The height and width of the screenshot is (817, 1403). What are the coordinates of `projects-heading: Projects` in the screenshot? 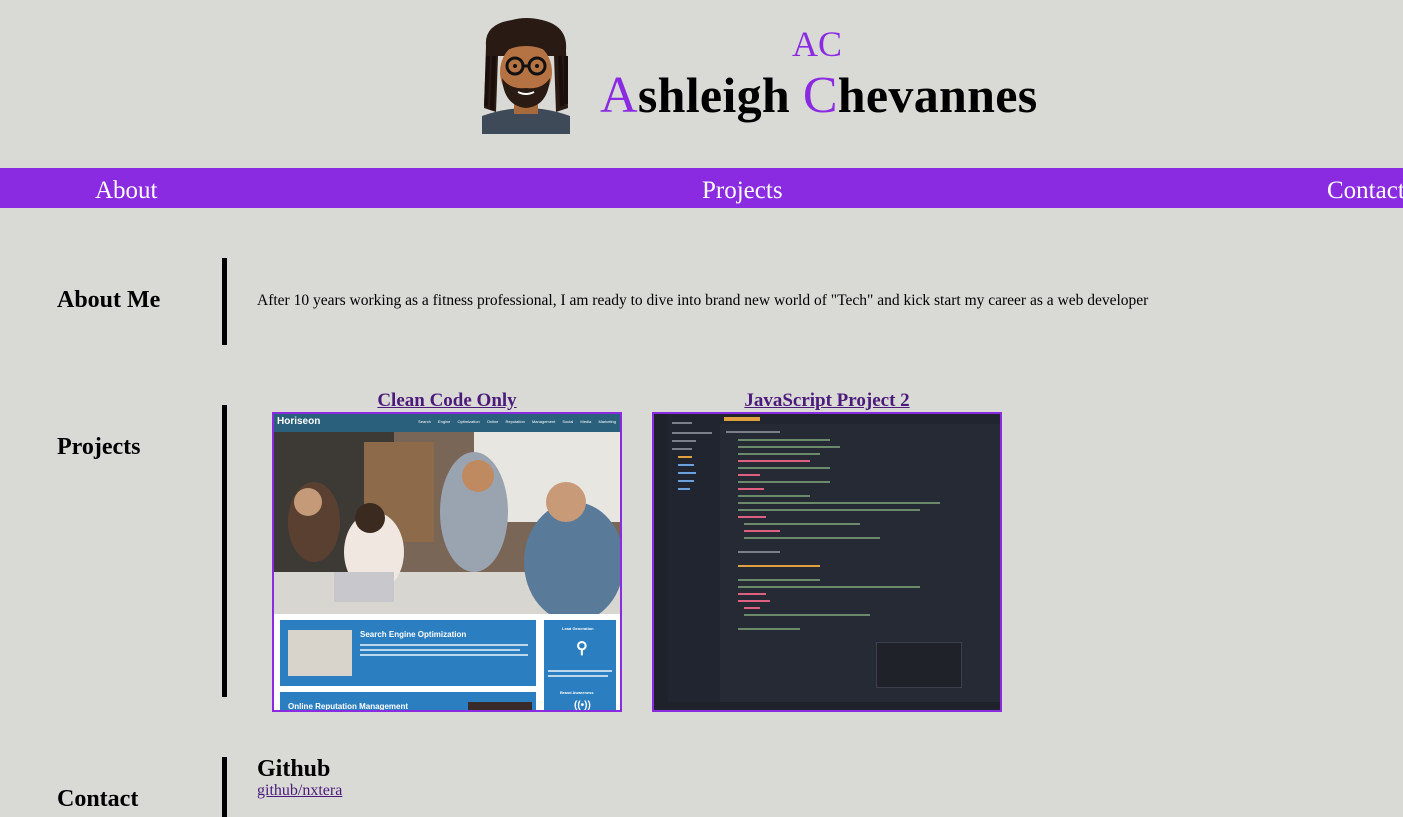 It's located at (99, 447).